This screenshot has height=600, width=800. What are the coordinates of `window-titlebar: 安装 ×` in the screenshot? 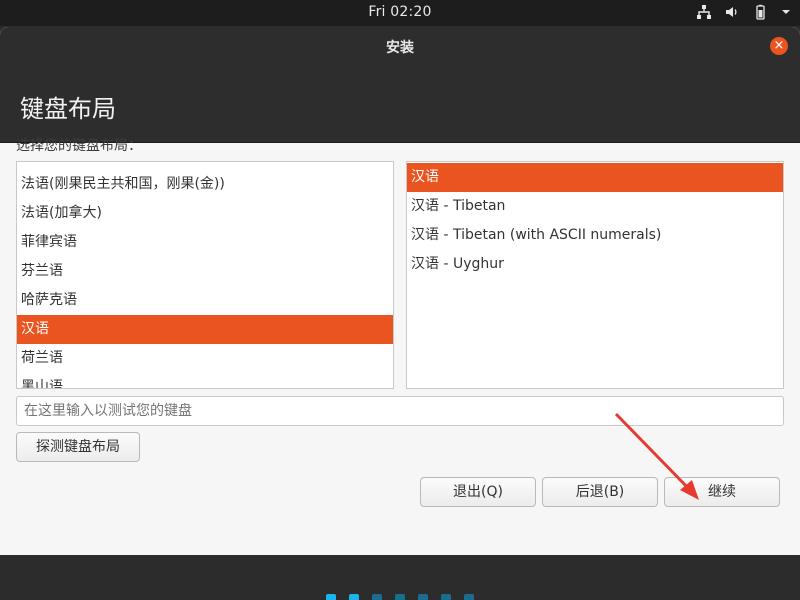 It's located at (400, 46).